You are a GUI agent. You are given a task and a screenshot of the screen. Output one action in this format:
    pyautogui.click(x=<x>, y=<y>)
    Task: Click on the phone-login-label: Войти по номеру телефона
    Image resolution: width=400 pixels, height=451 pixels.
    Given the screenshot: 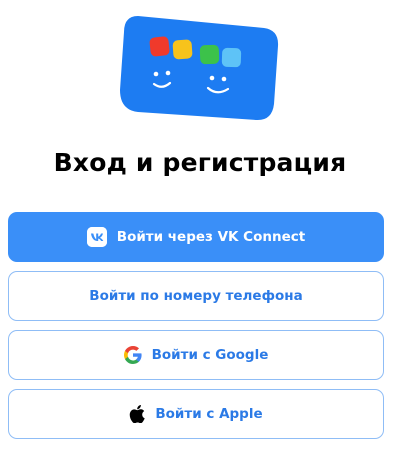 What is the action you would take?
    pyautogui.click(x=196, y=296)
    